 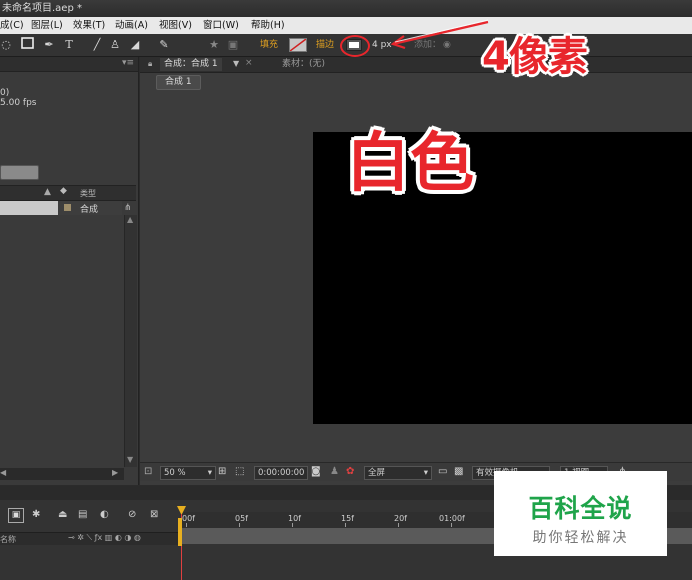 I want to click on scroll-down-icon: ▼, so click(x=130, y=459).